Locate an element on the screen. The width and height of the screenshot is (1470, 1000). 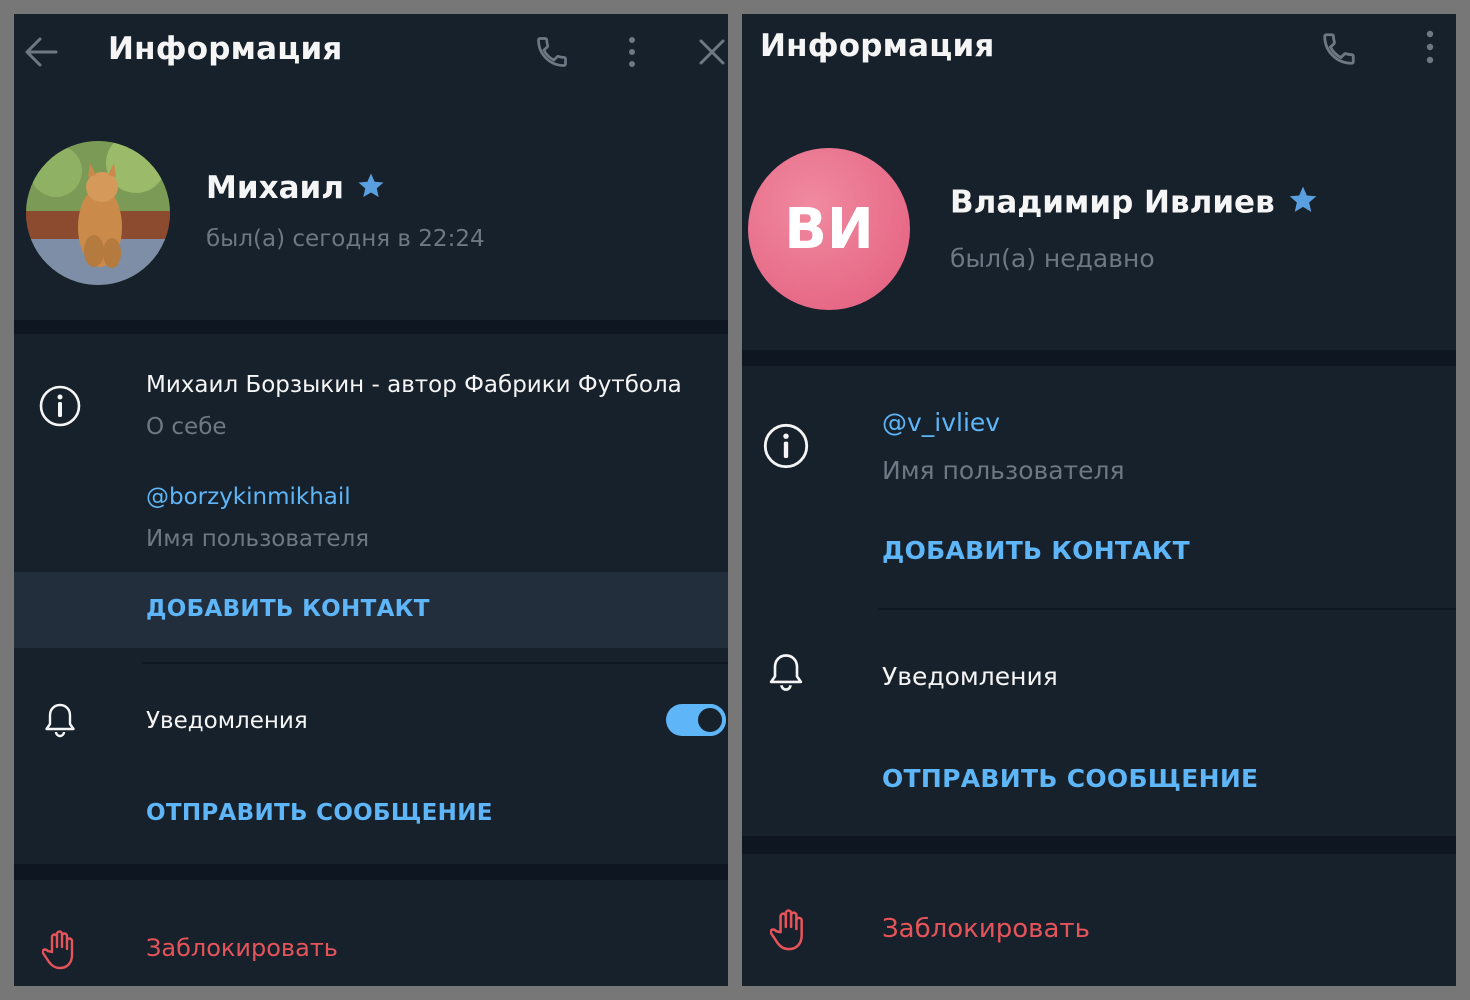
profile-name: Михаил is located at coordinates (275, 188).